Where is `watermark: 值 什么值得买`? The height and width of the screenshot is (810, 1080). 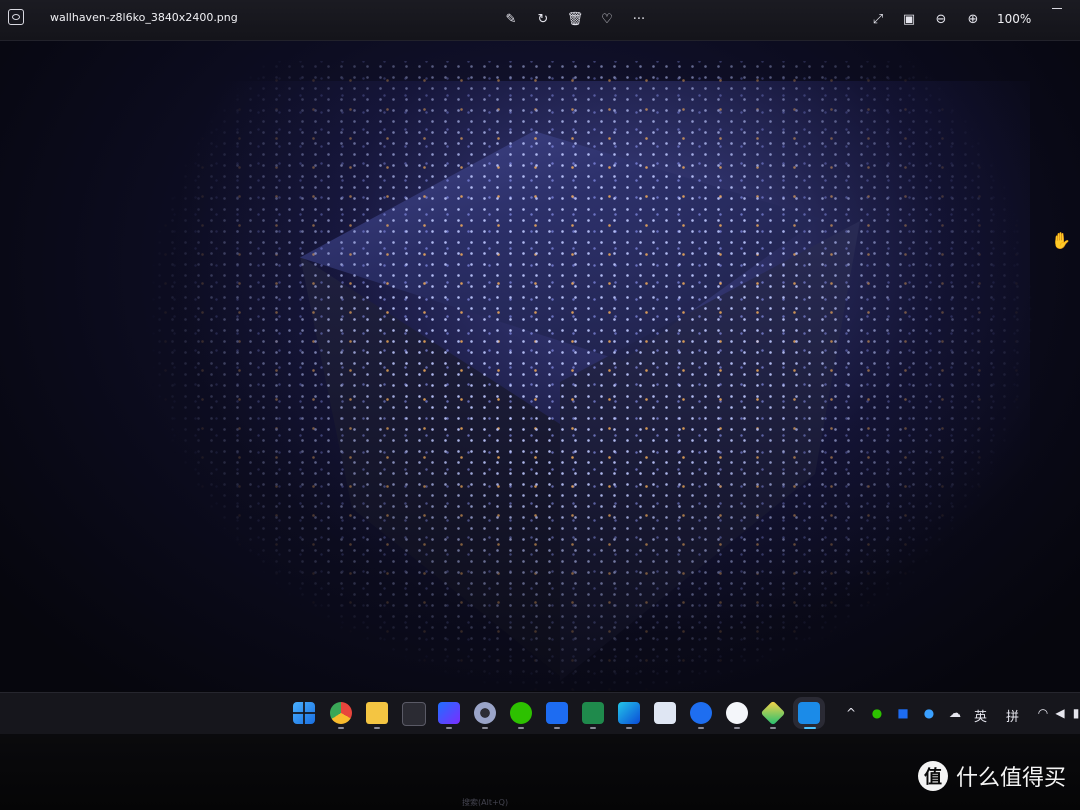
watermark: 值 什么值得买 is located at coordinates (991, 776).